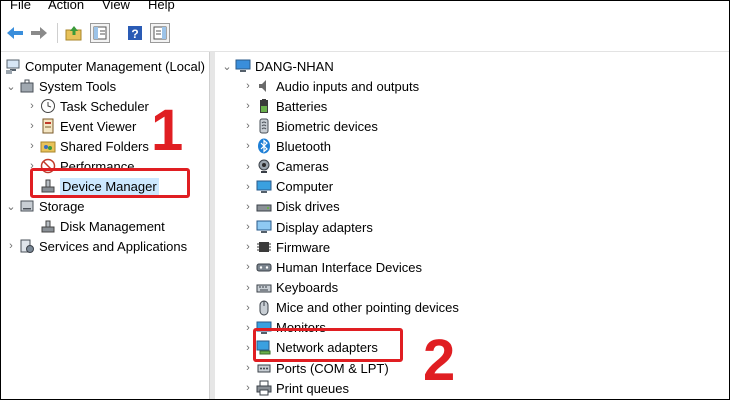 The image size is (730, 400). I want to click on device-category-audio-inputs-and-outputs: › Audio inputs and outputs, so click(330, 86).